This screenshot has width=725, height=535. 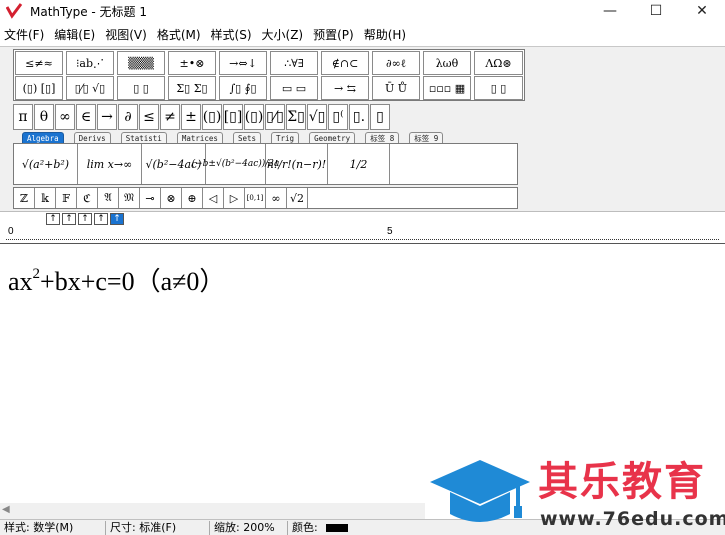 What do you see at coordinates (396, 63) in the screenshot?
I see `palette-misc: ∂∞ℓ` at bounding box center [396, 63].